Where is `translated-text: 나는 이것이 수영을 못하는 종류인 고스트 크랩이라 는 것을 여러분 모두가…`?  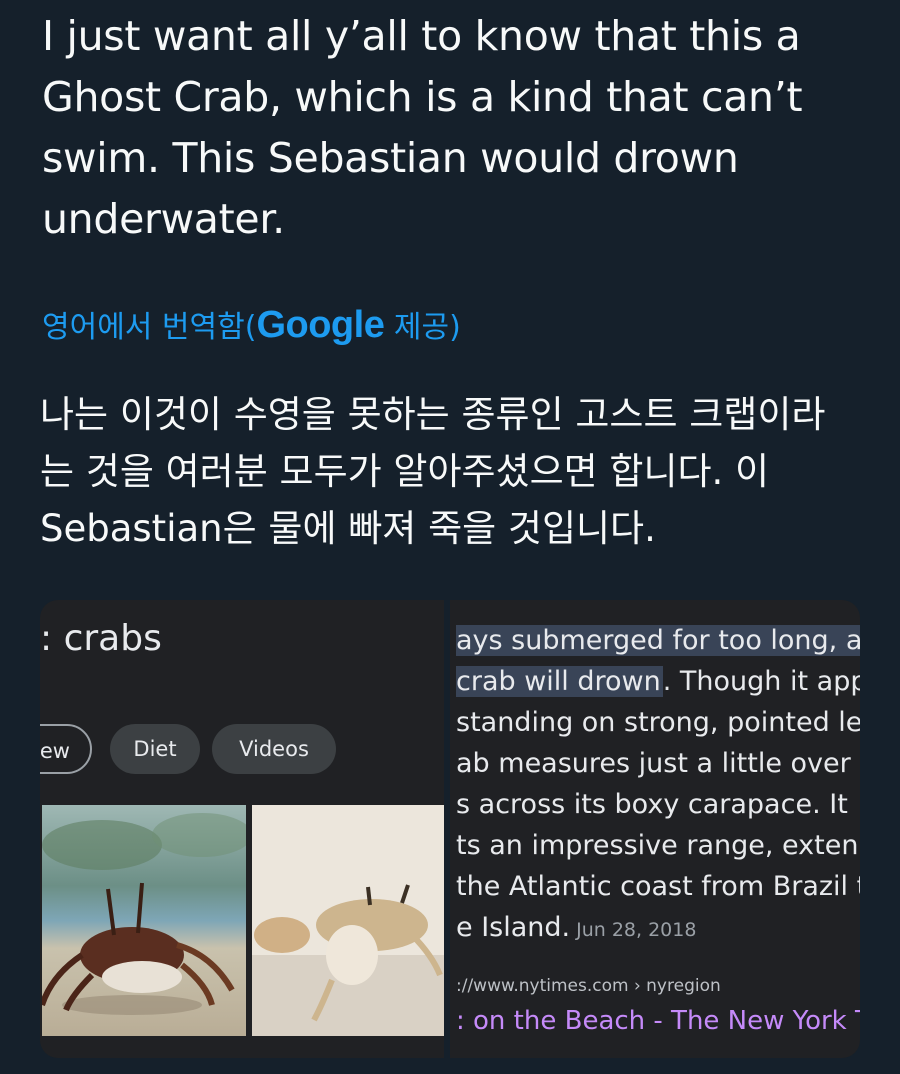
translated-text: 나는 이것이 수영을 못하는 종류인 고스트 크랩이라 는 것을 여러분 모두가… is located at coordinates (460, 471).